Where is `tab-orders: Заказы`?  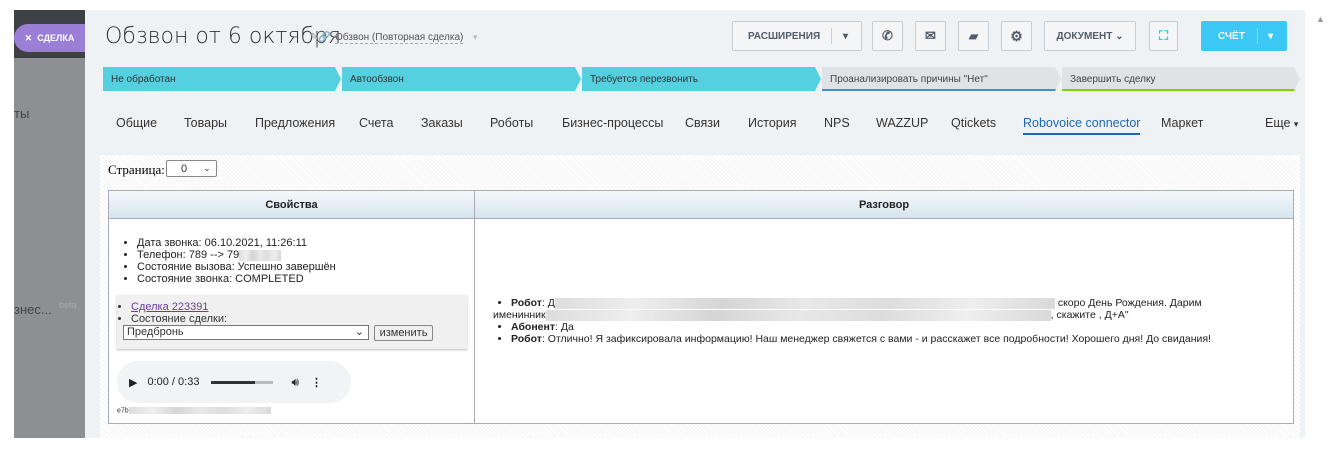
tab-orders: Заказы is located at coordinates (442, 123).